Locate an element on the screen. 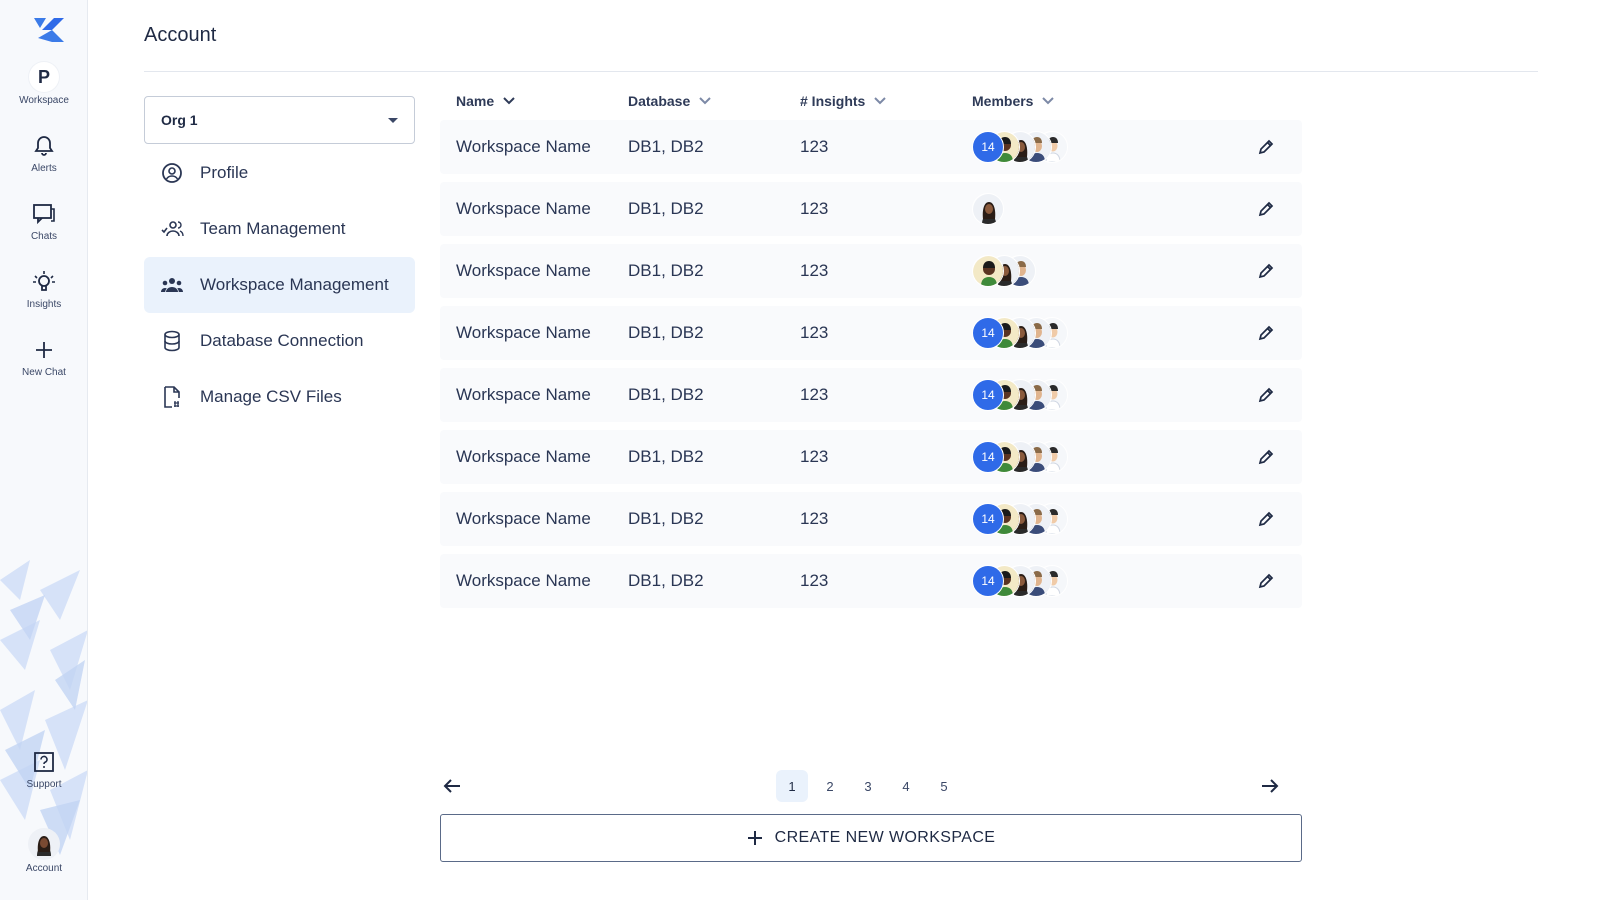 The image size is (1600, 900). column-header-database: Database is located at coordinates (670, 101).